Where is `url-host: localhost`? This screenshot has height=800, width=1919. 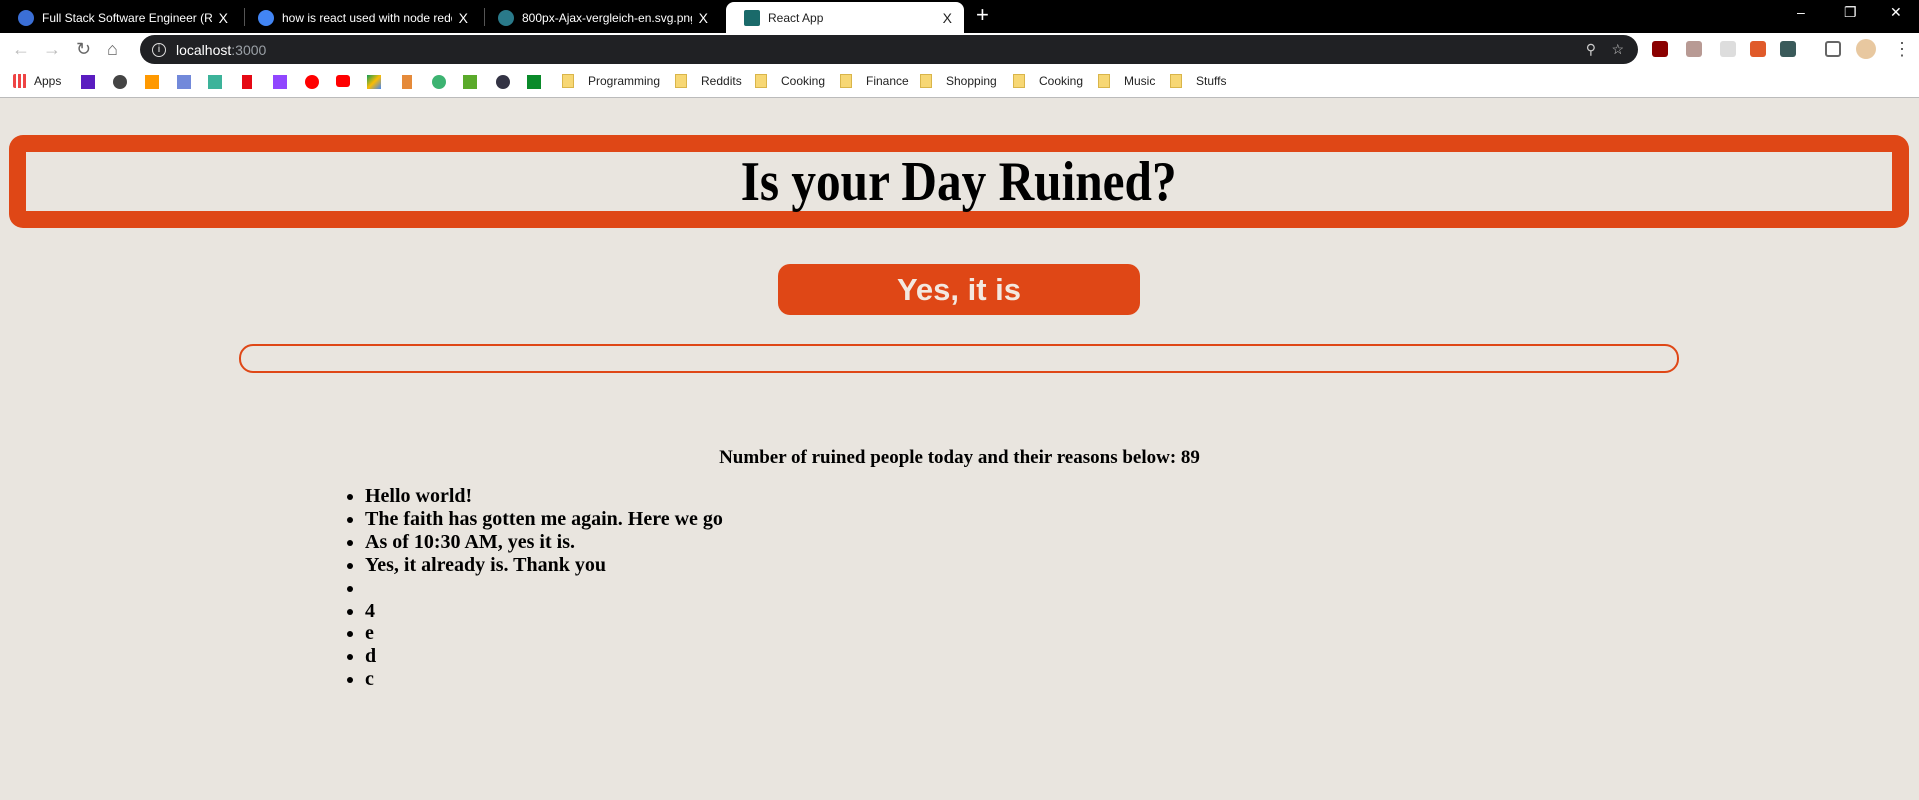
url-host: localhost is located at coordinates (204, 49).